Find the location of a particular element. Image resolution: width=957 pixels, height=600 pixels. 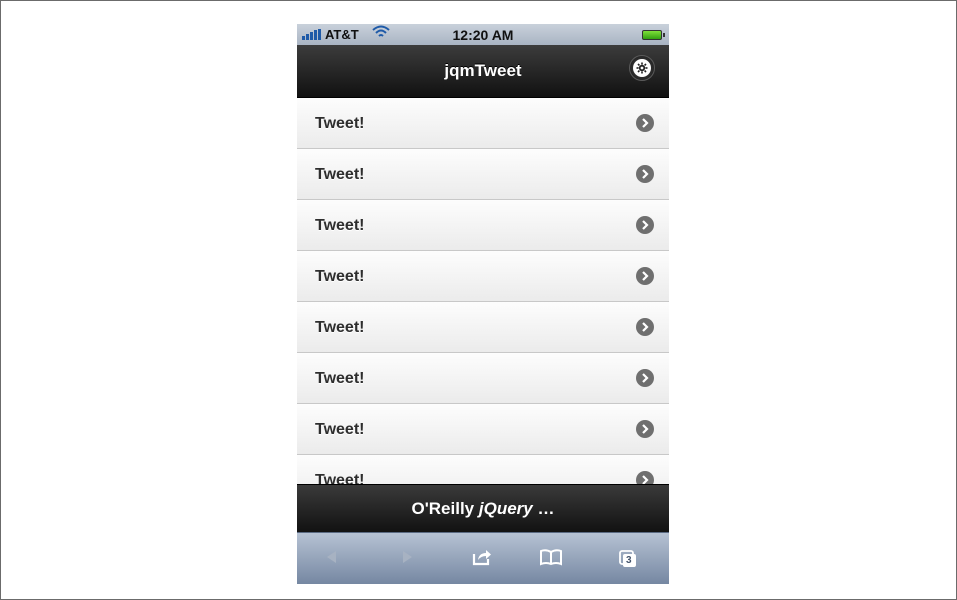

share-button is located at coordinates (482, 559).